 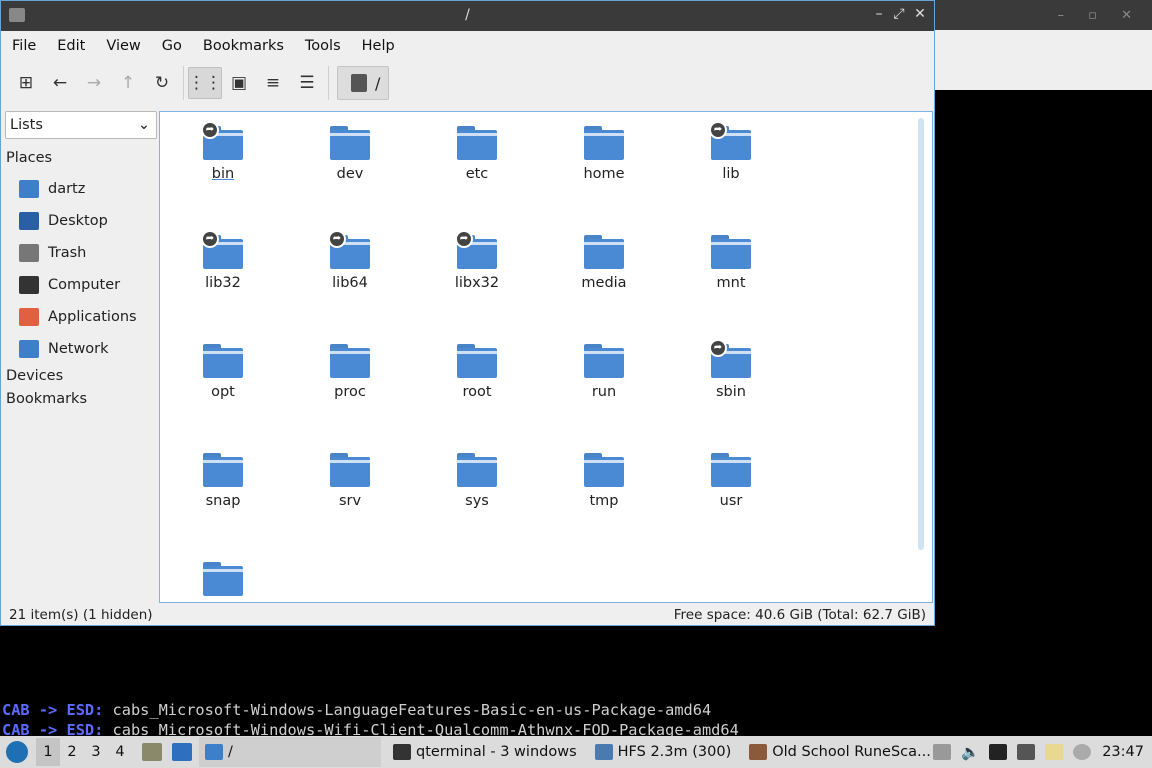 What do you see at coordinates (128, 83) in the screenshot?
I see `up-arrow-icon: ↑` at bounding box center [128, 83].